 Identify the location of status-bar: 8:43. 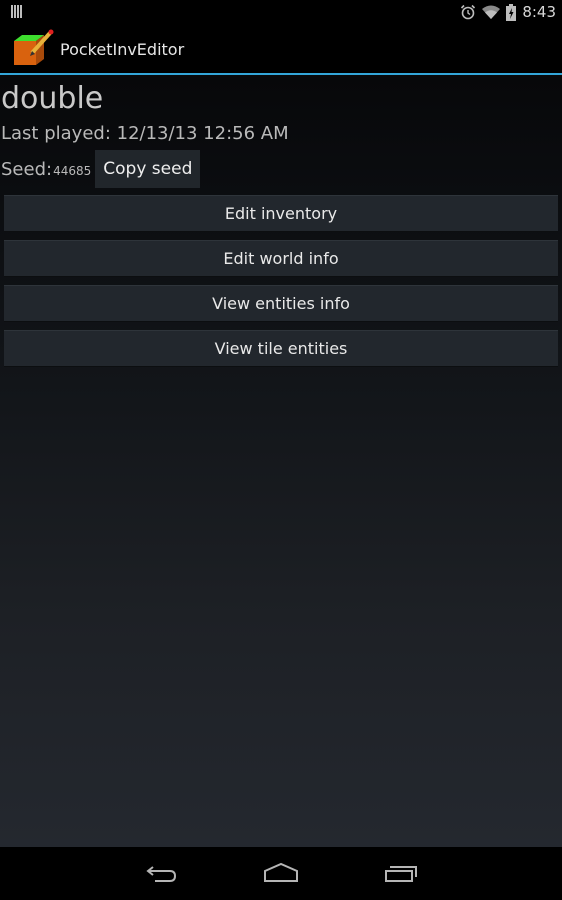
(281, 12).